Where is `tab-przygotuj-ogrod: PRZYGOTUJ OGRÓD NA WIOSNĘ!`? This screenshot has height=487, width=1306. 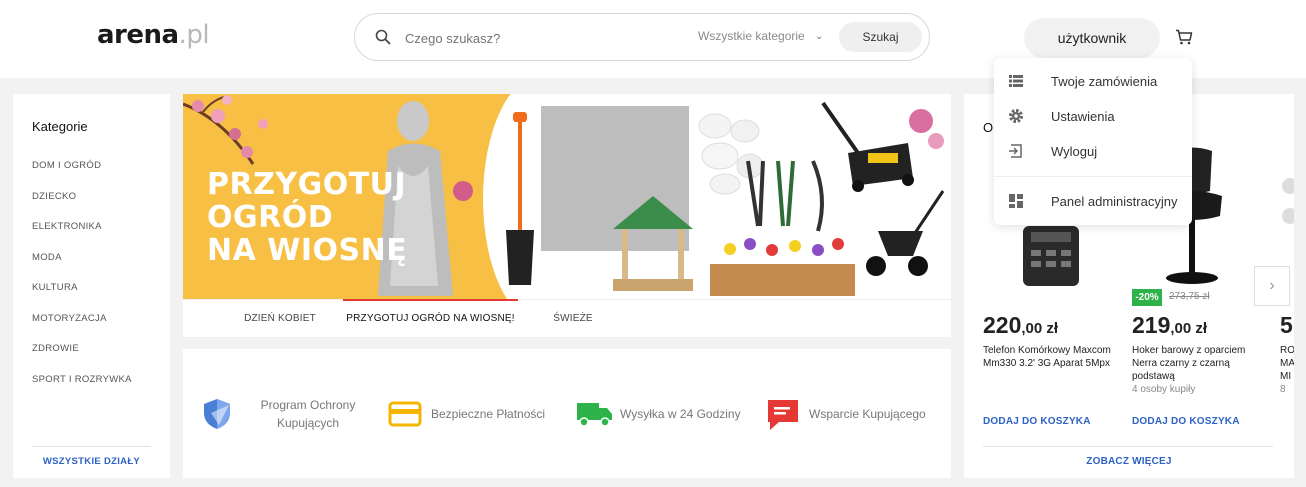
tab-przygotuj-ogrod: PRZYGOTUJ OGRÓD NA WIOSNĘ! is located at coordinates (430, 318).